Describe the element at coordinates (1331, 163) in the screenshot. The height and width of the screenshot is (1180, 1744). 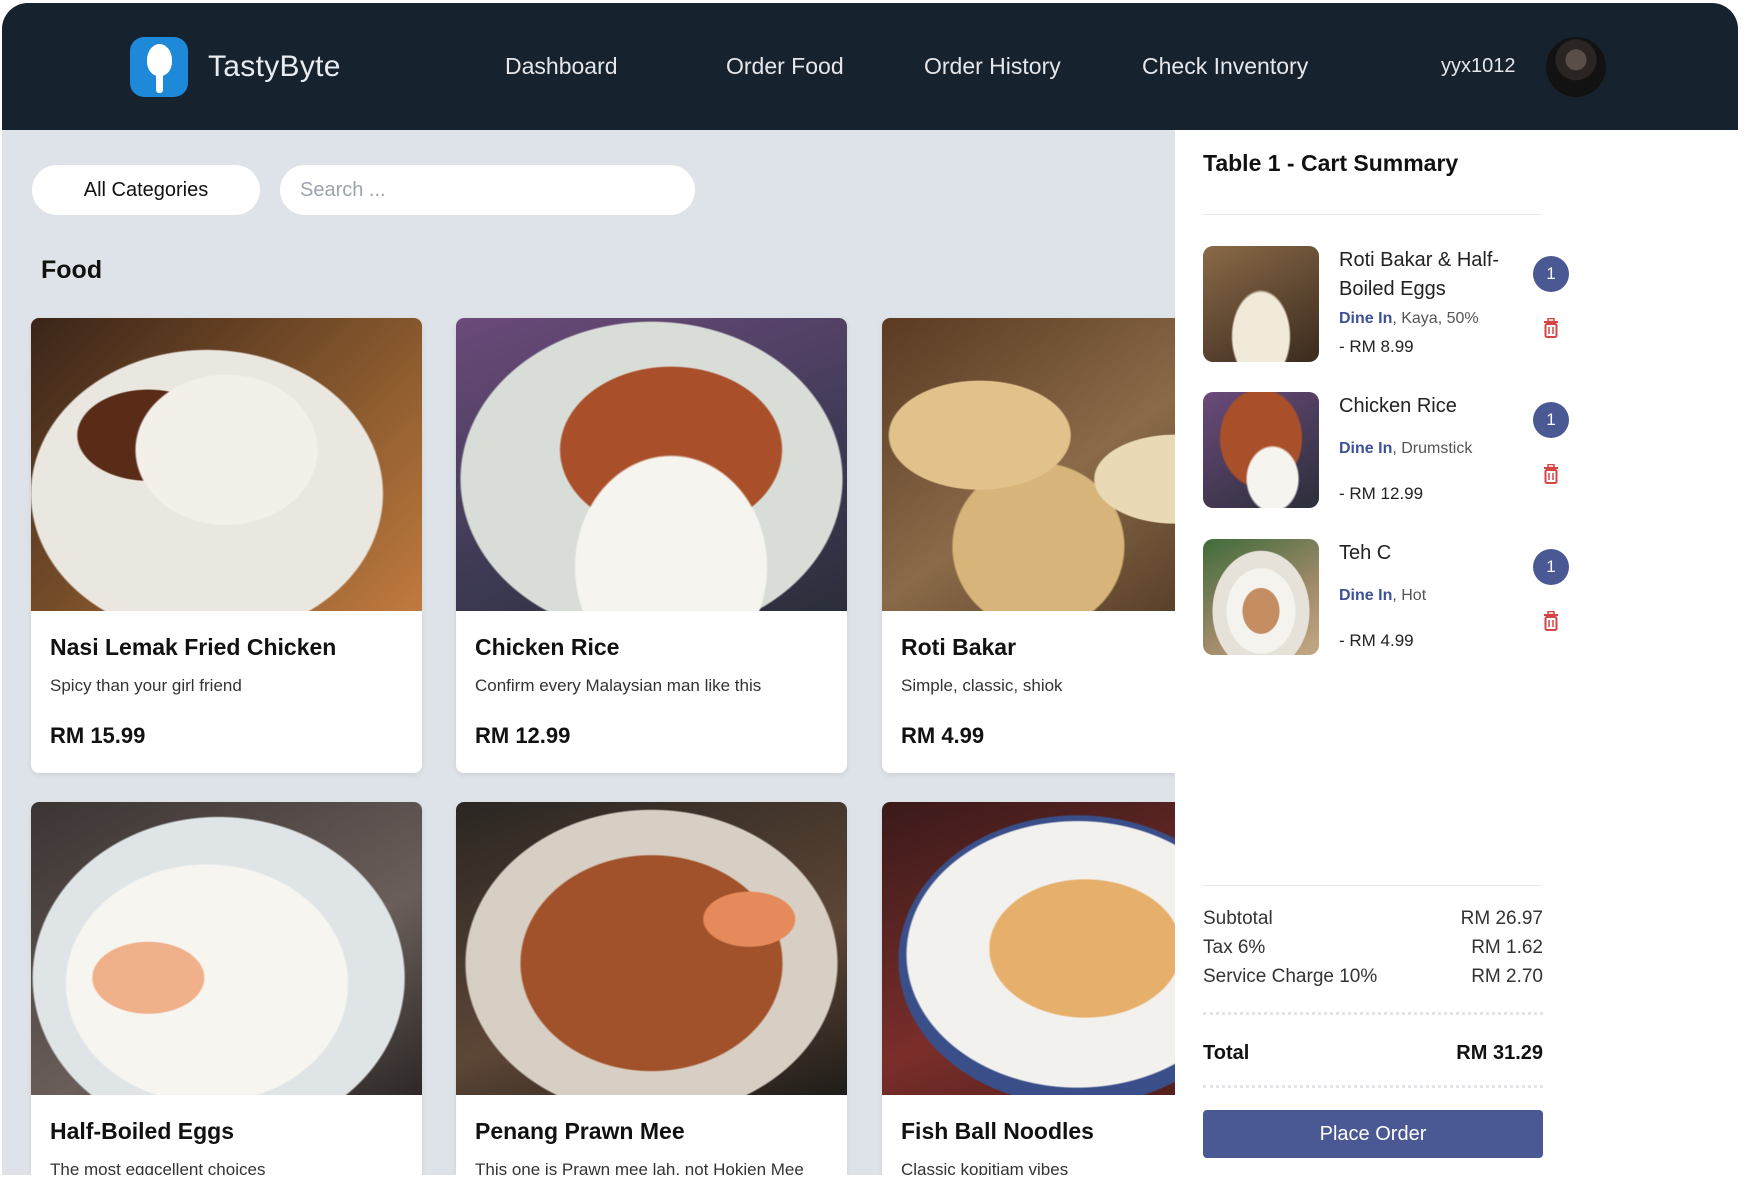
I see `cart-title: Table 1 - Cart Summary` at that location.